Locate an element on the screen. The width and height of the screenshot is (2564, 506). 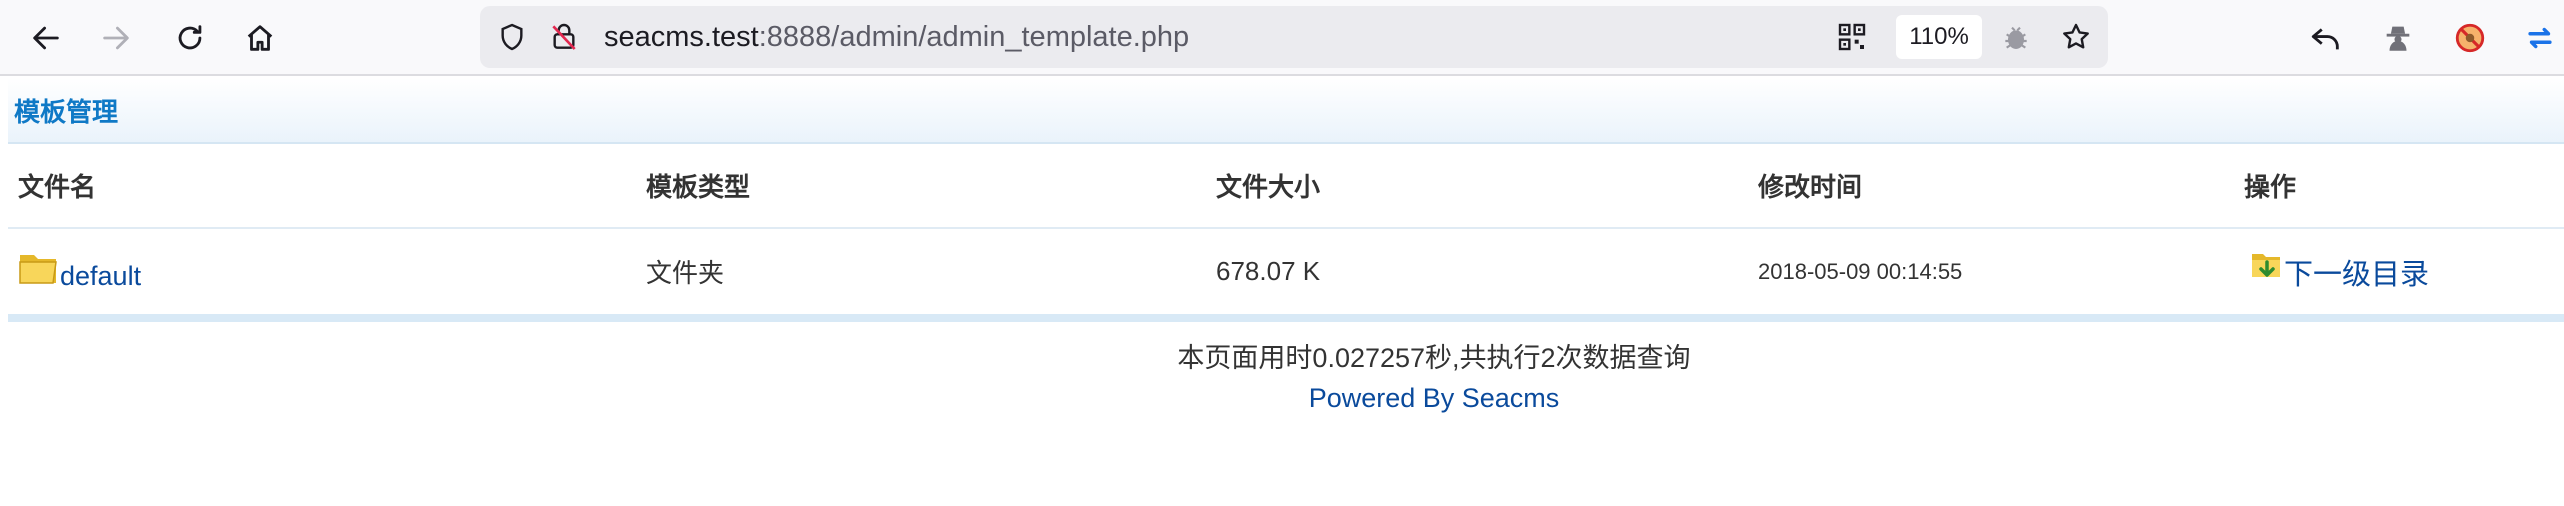
blocker-extension-button is located at coordinates (2470, 38).